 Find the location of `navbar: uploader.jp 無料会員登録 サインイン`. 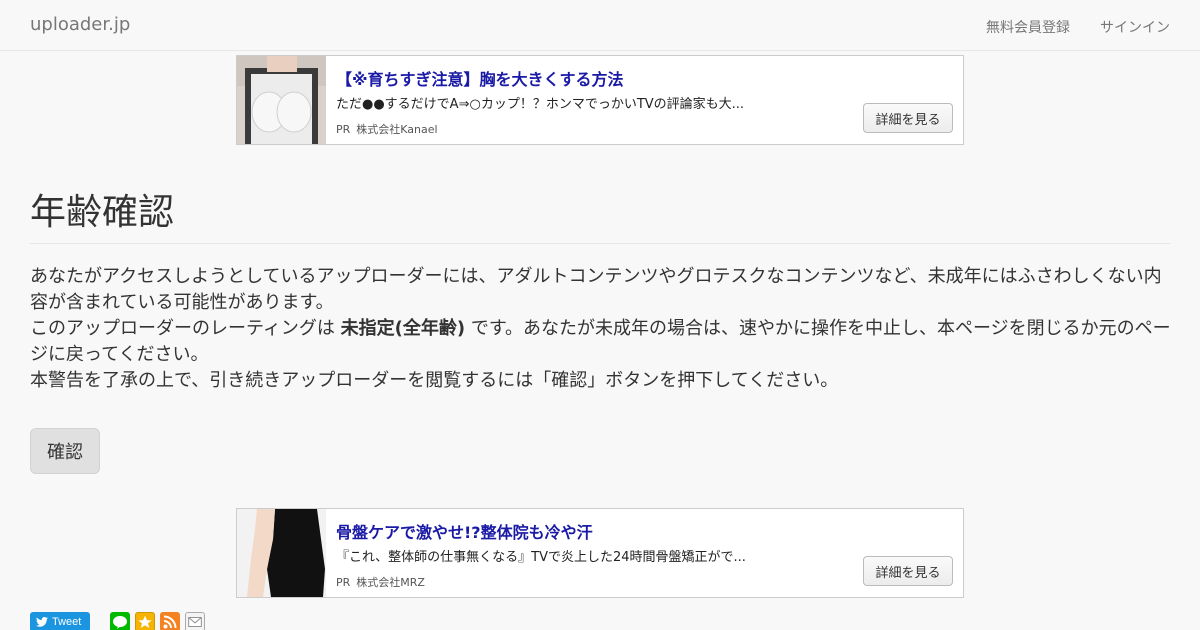

navbar: uploader.jp 無料会員登録 サインイン is located at coordinates (600, 25).